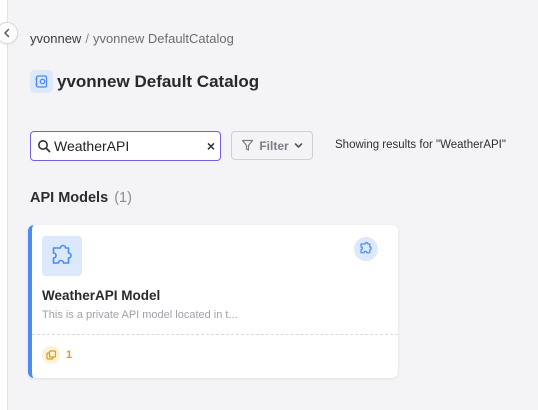 The width and height of the screenshot is (538, 410). I want to click on search-field: ×, so click(125, 146).